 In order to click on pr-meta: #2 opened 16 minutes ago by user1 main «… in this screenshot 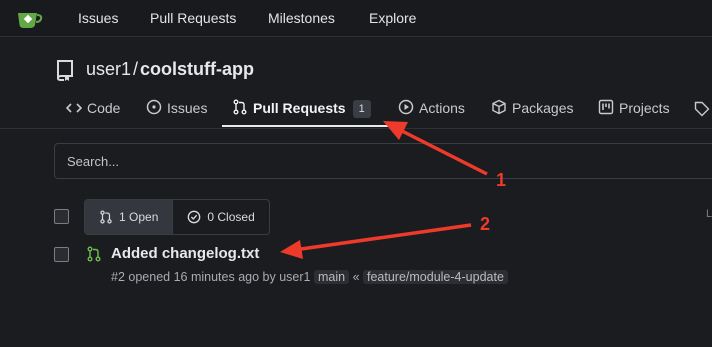, I will do `click(309, 277)`.